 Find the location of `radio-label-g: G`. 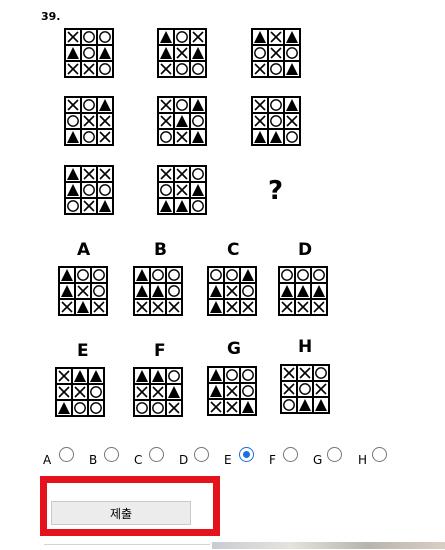

radio-label-g: G is located at coordinates (318, 460).